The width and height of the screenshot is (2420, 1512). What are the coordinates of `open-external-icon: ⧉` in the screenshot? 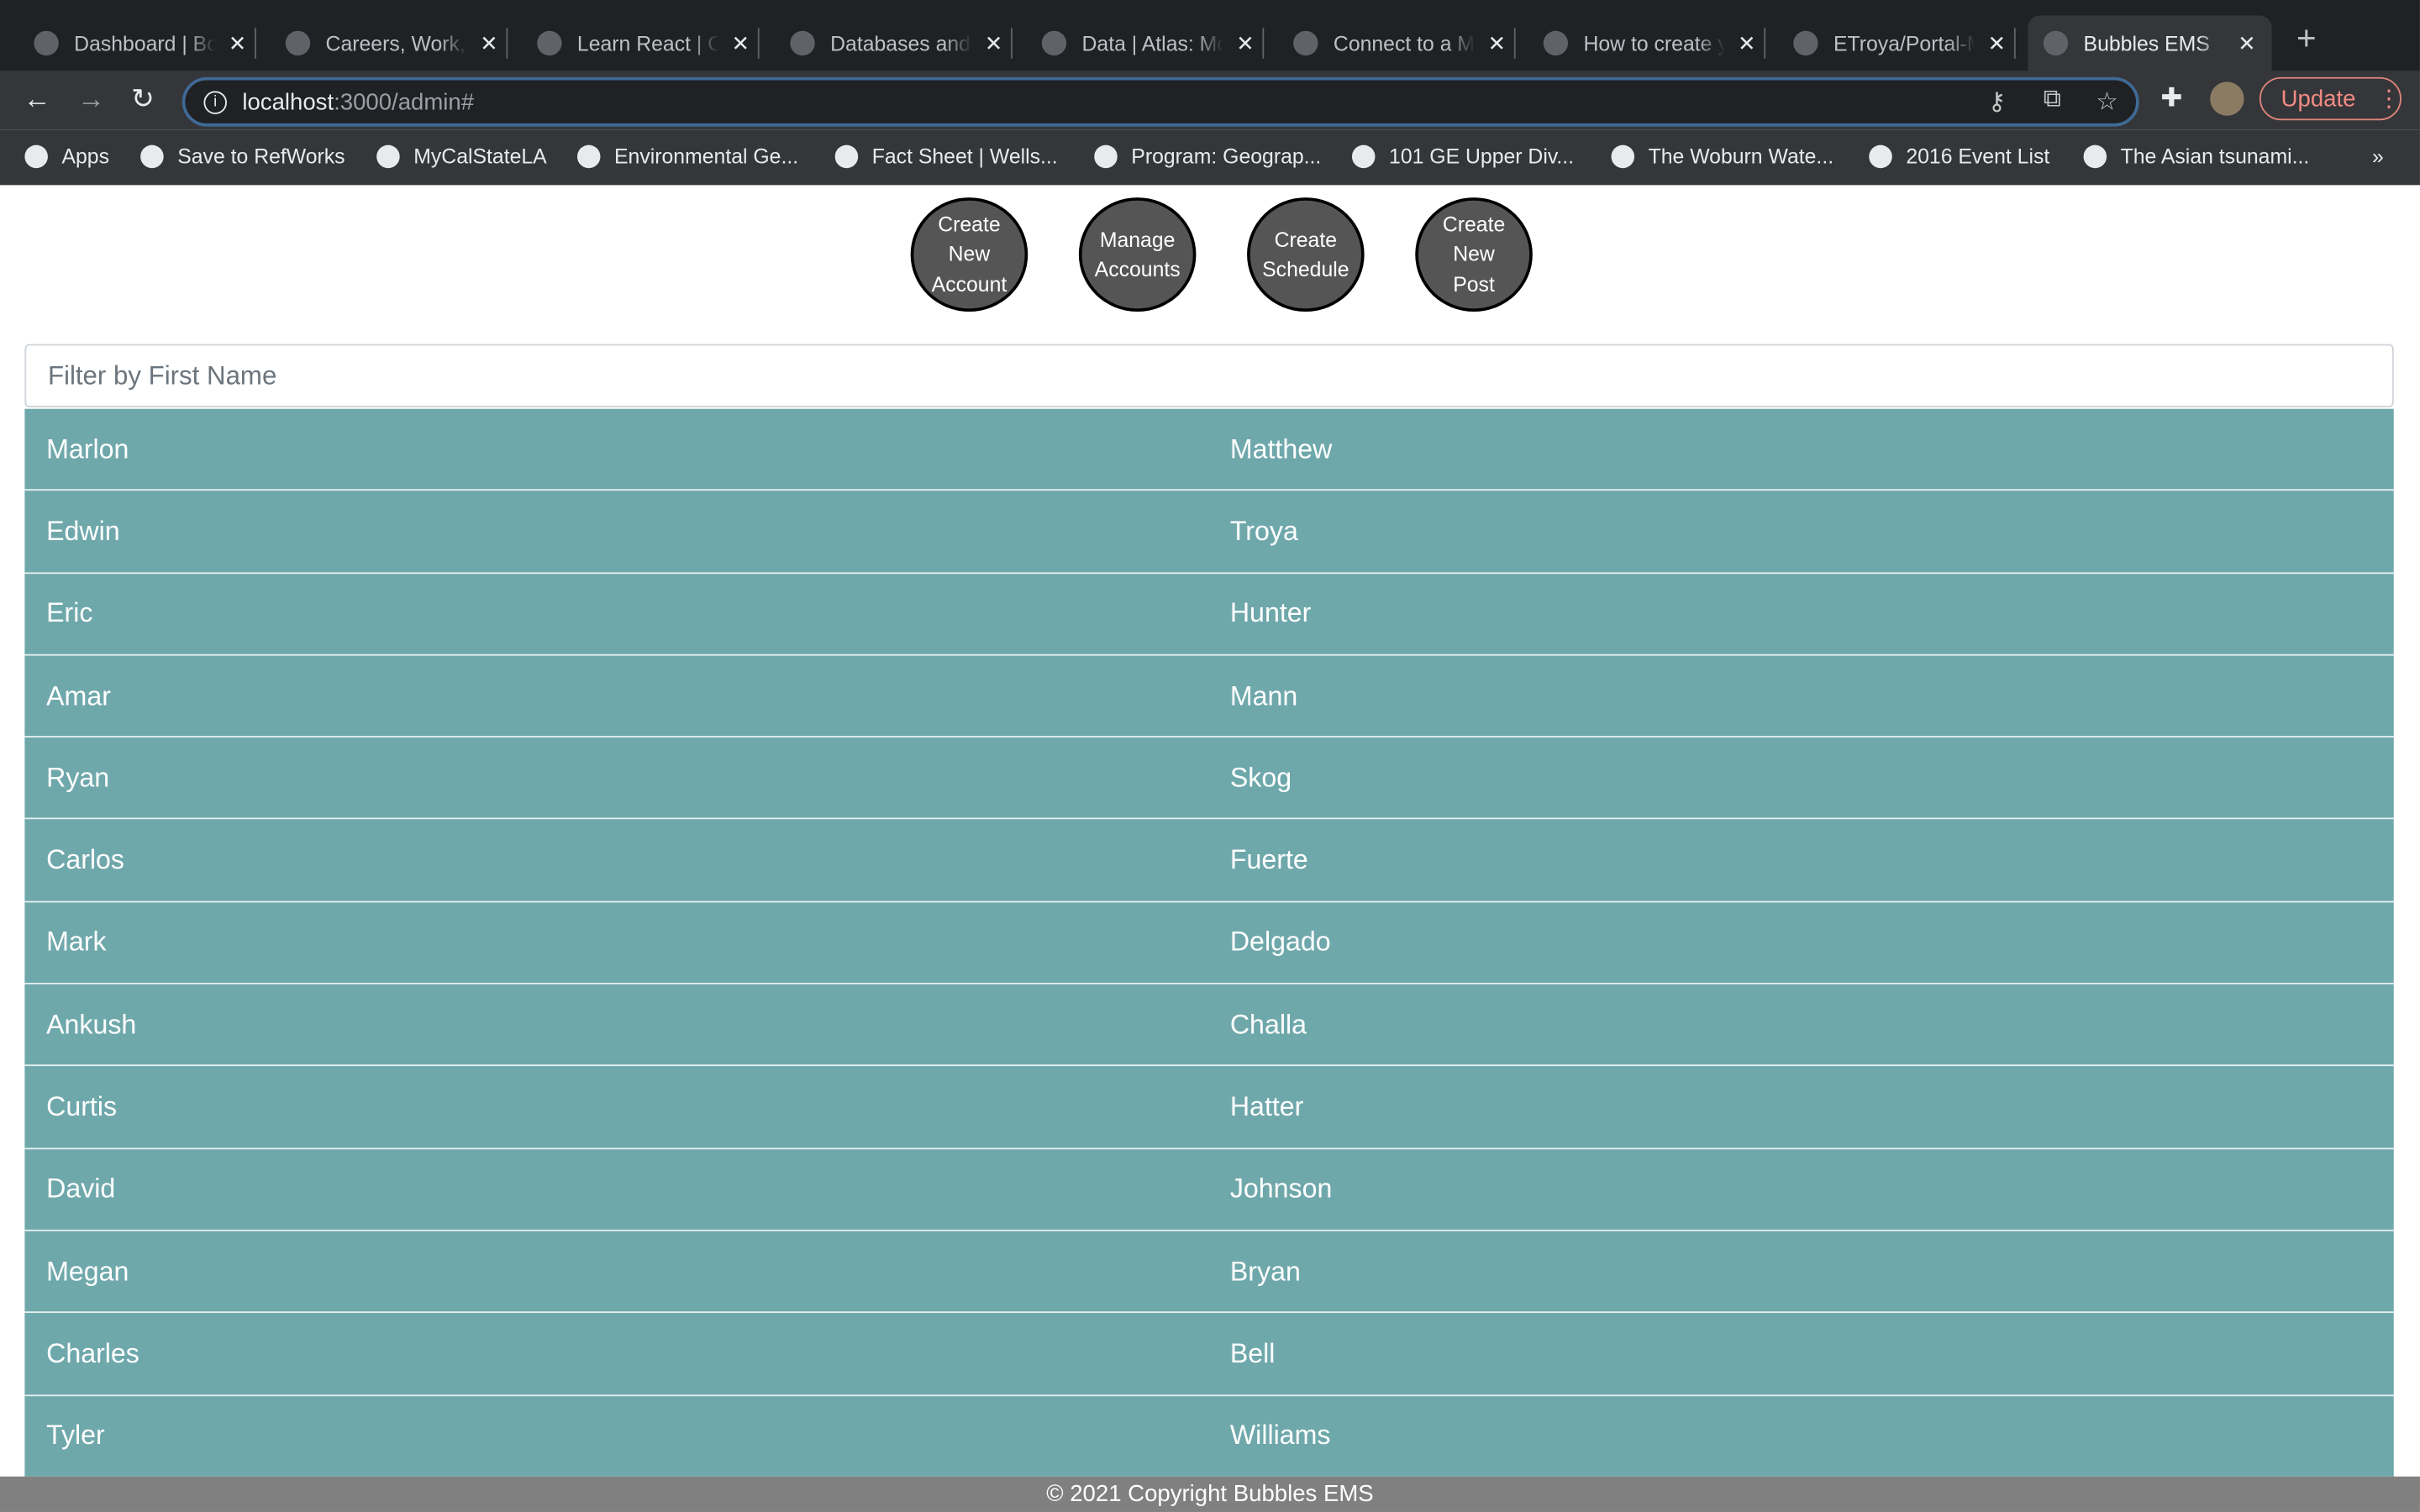 It's located at (2052, 100).